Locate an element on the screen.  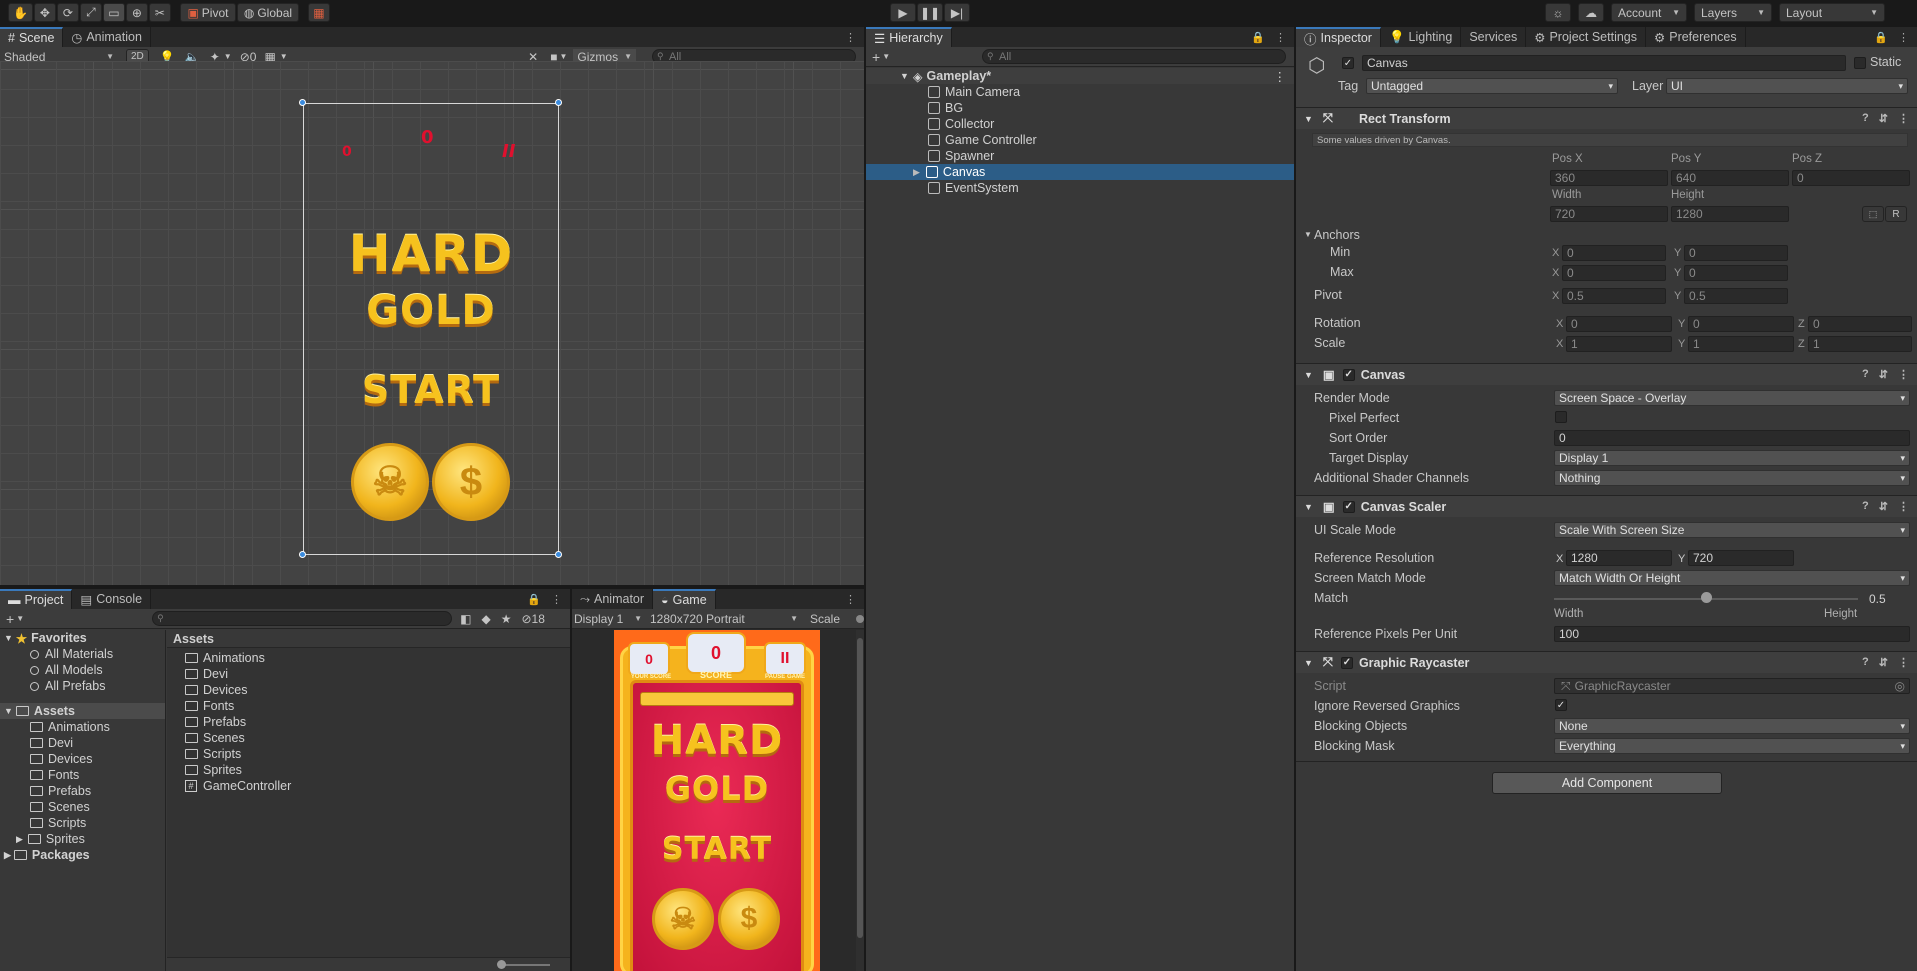
active-checkbox: ✓ is located at coordinates (1348, 63).